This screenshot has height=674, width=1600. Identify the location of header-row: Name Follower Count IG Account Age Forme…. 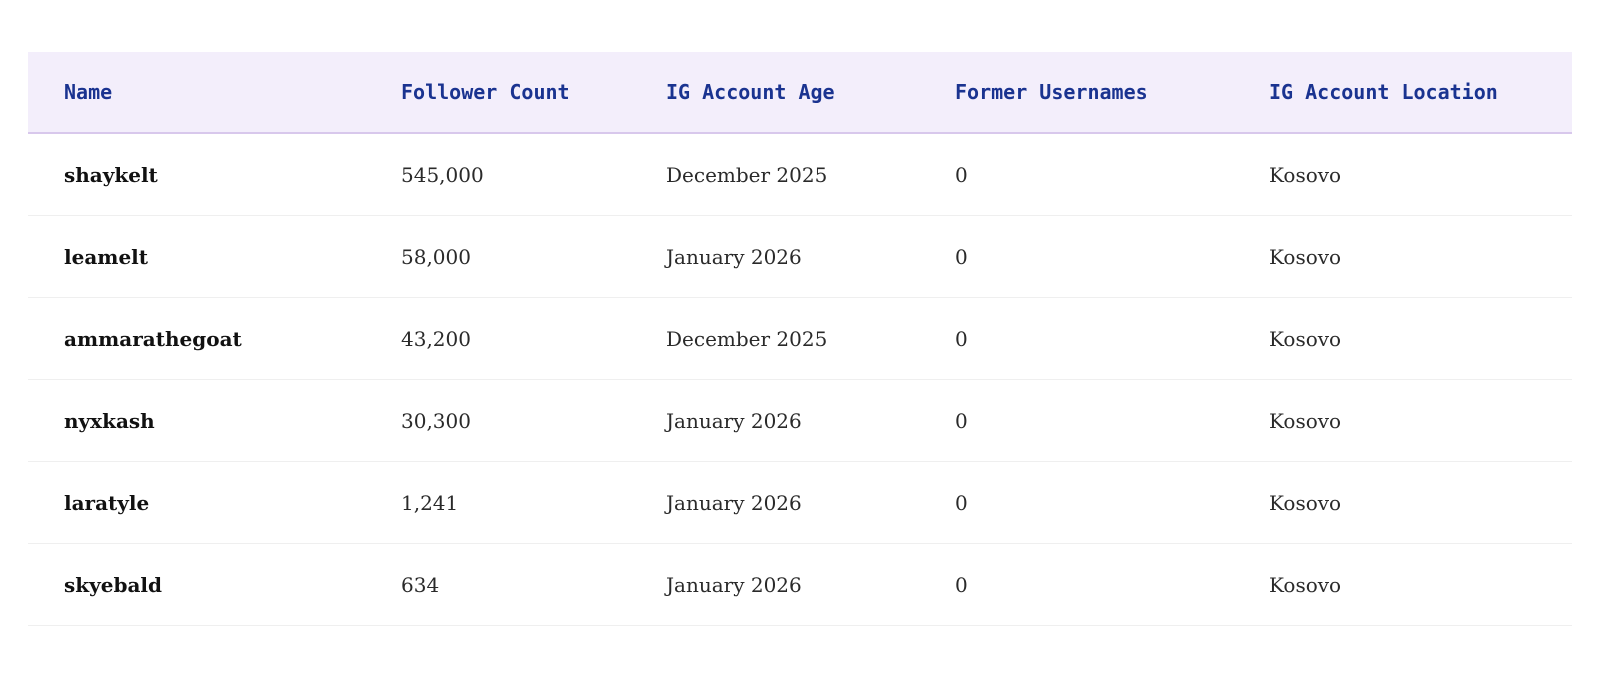
(800, 93).